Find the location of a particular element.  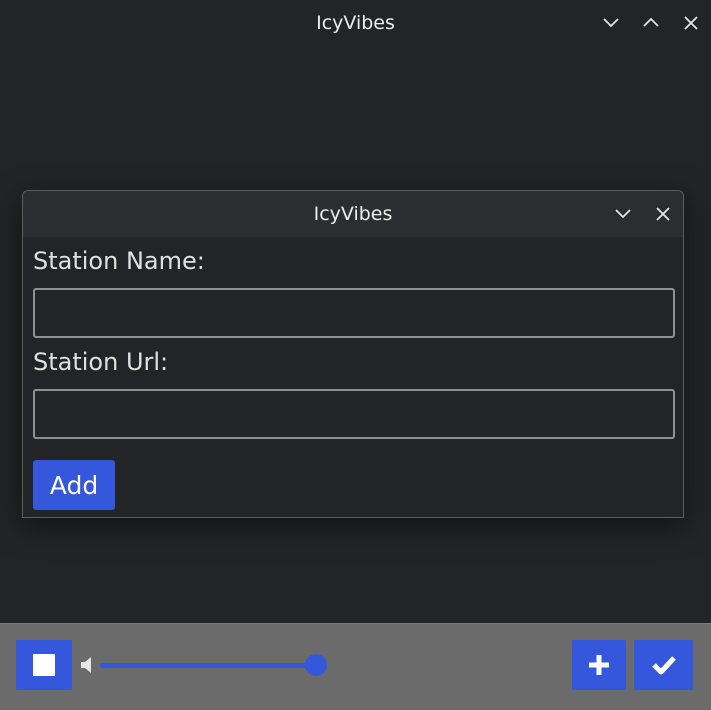

chevron-up-icon is located at coordinates (651, 22).